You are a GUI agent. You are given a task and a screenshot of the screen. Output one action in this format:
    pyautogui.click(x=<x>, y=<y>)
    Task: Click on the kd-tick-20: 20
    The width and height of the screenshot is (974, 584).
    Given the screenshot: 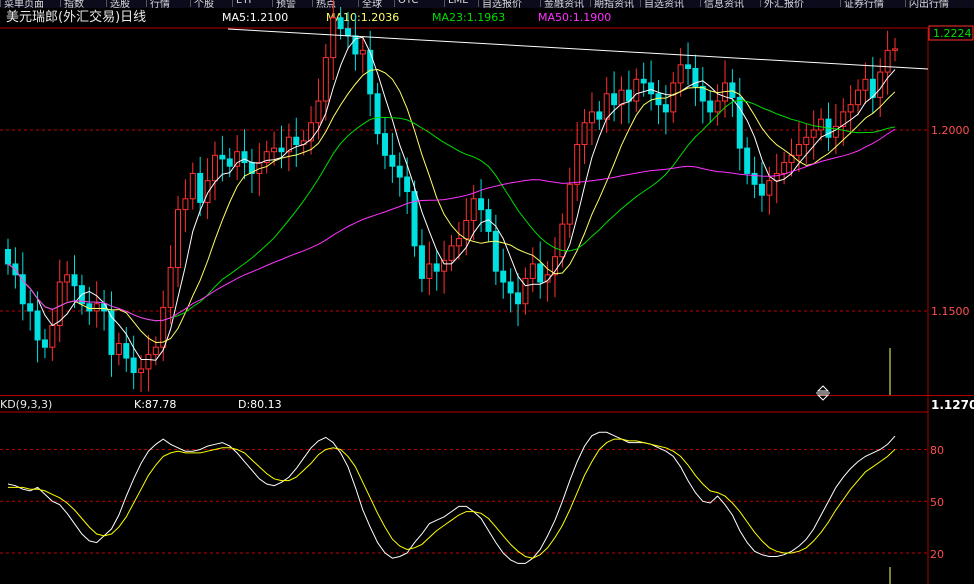 What is the action you would take?
    pyautogui.click(x=937, y=554)
    